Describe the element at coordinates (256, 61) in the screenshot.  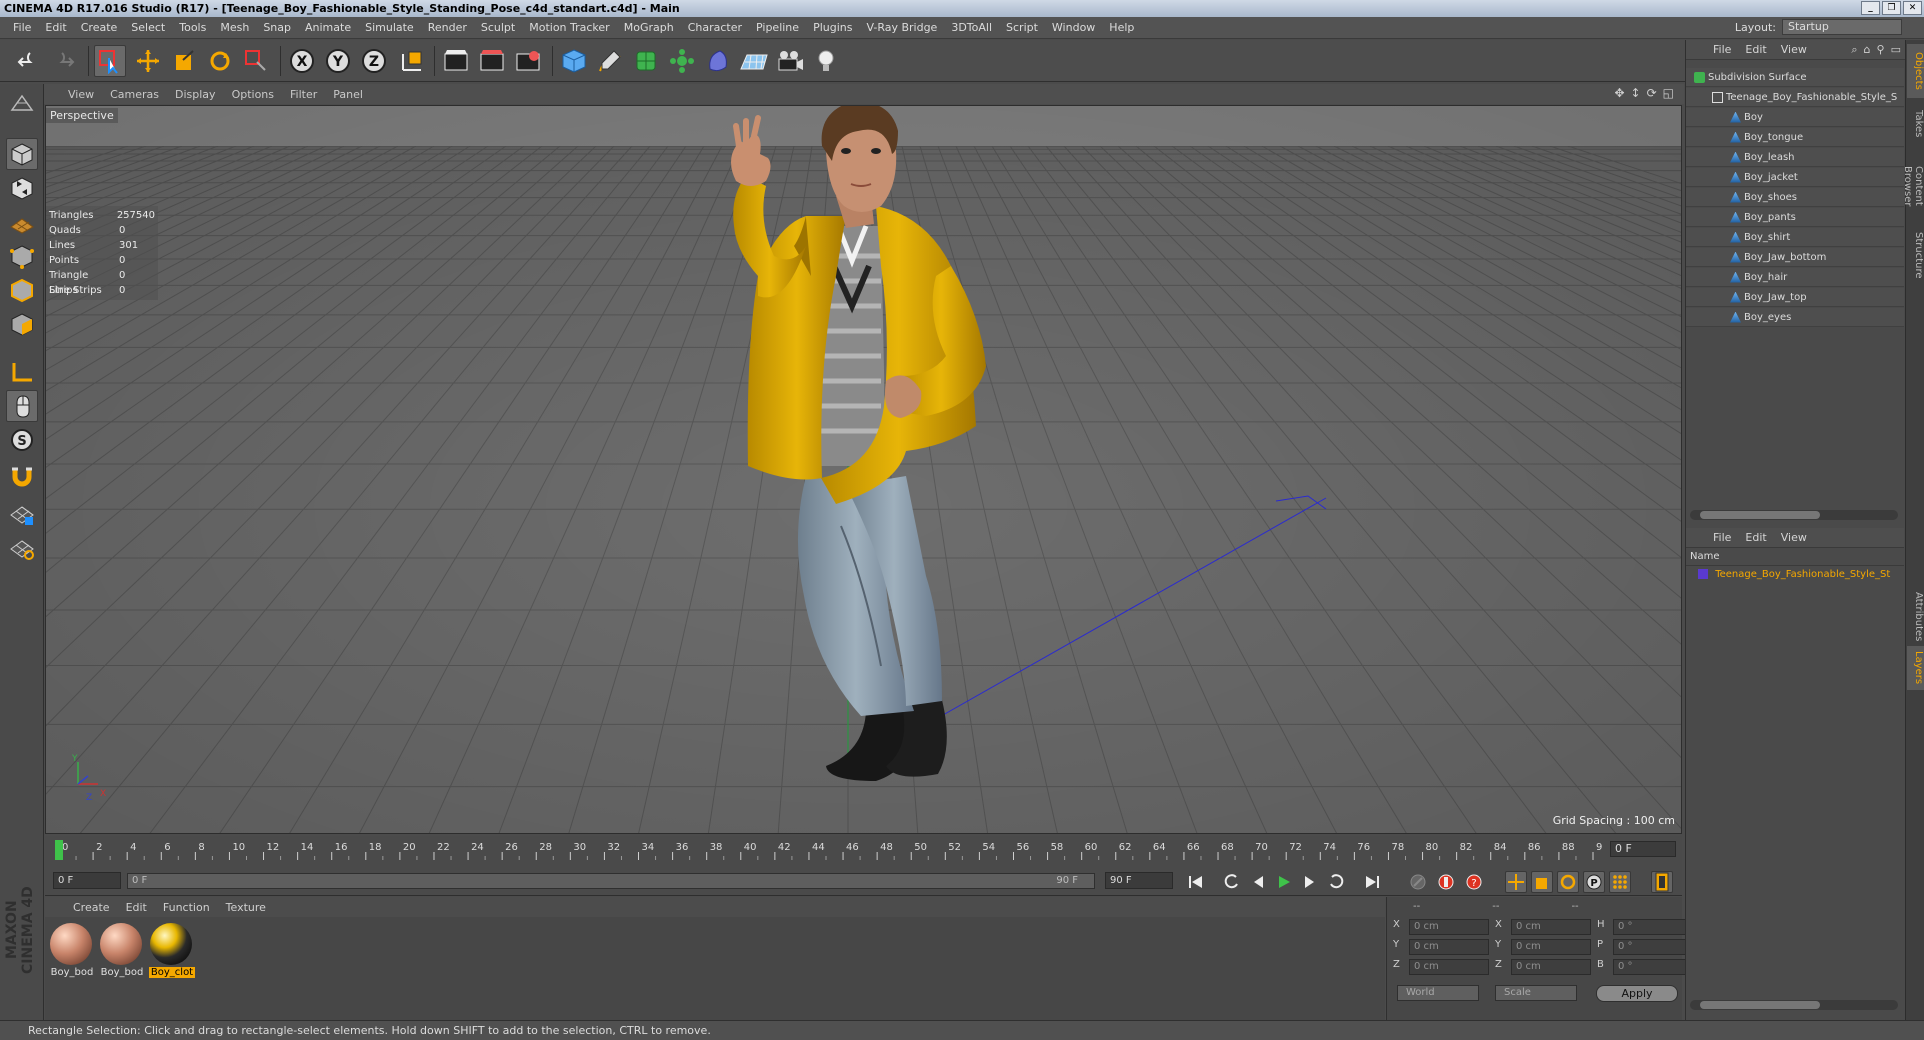
I see `live-selection-icon` at that location.